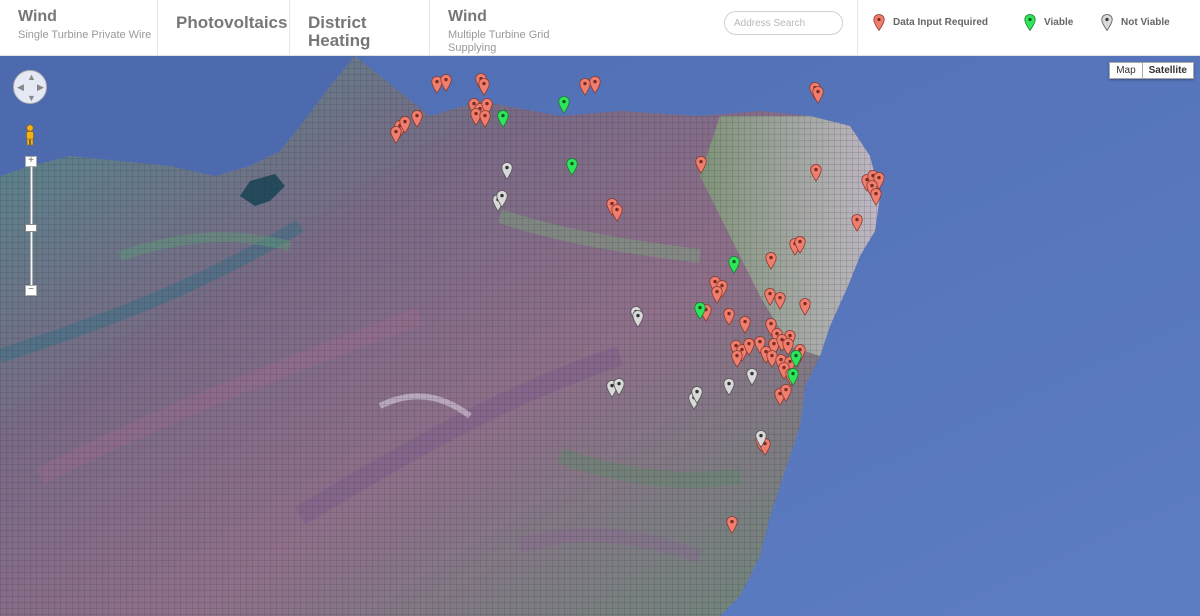 The width and height of the screenshot is (1200, 616). Describe the element at coordinates (339, 31) in the screenshot. I see `tab-title: District Heating` at that location.